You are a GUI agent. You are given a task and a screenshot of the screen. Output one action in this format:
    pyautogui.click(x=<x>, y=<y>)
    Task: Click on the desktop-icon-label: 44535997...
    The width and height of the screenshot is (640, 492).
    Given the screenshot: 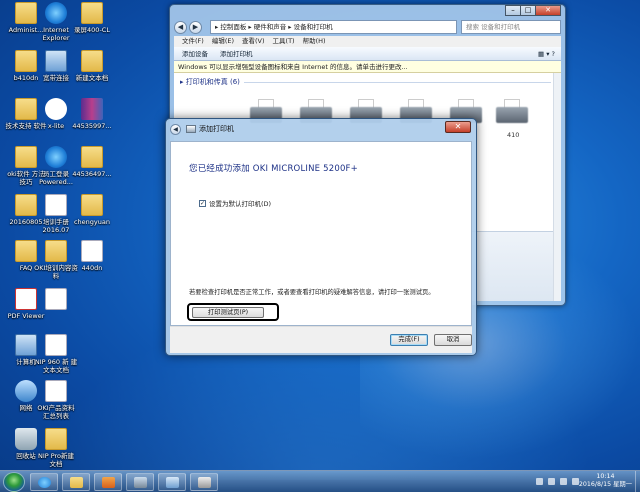 What is the action you would take?
    pyautogui.click(x=92, y=126)
    